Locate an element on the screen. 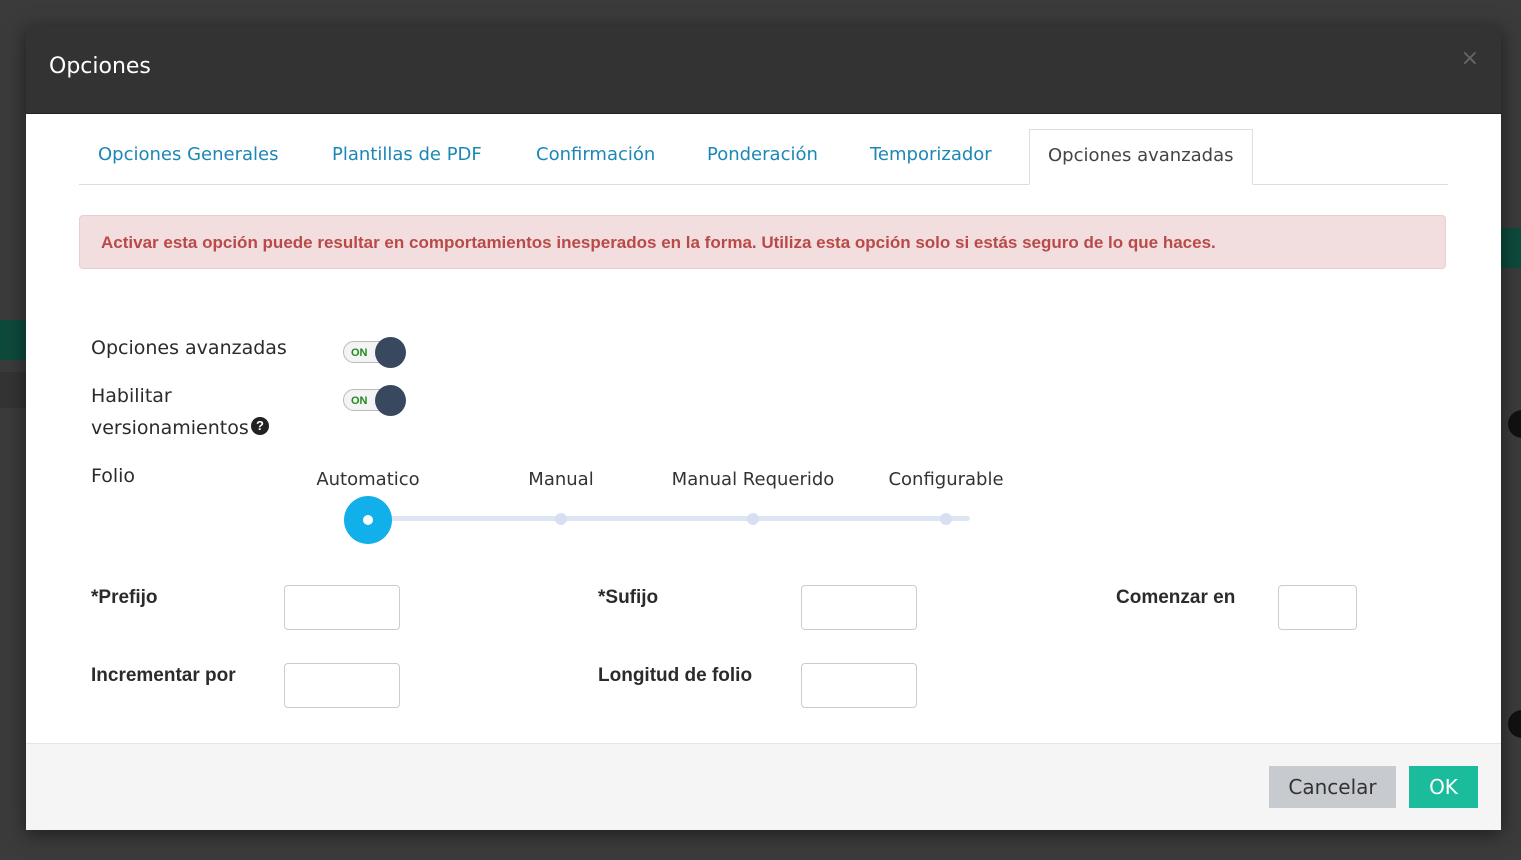 The image size is (1521, 860). tab-confirmation: Confirmación is located at coordinates (595, 156).